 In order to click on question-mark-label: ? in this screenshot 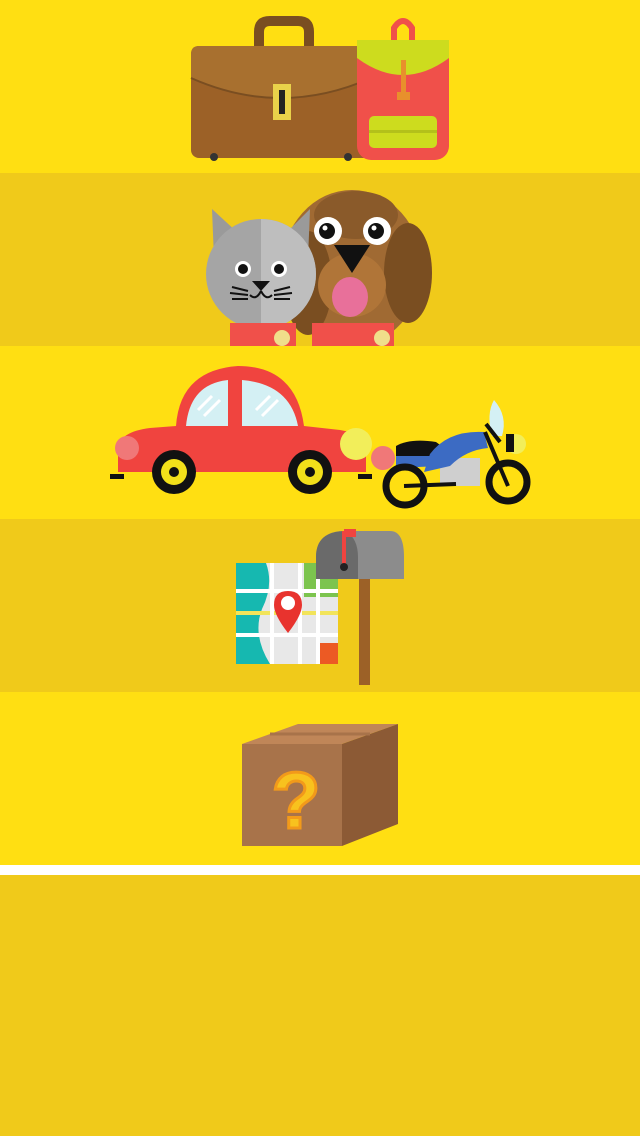, I will do `click(296, 800)`.